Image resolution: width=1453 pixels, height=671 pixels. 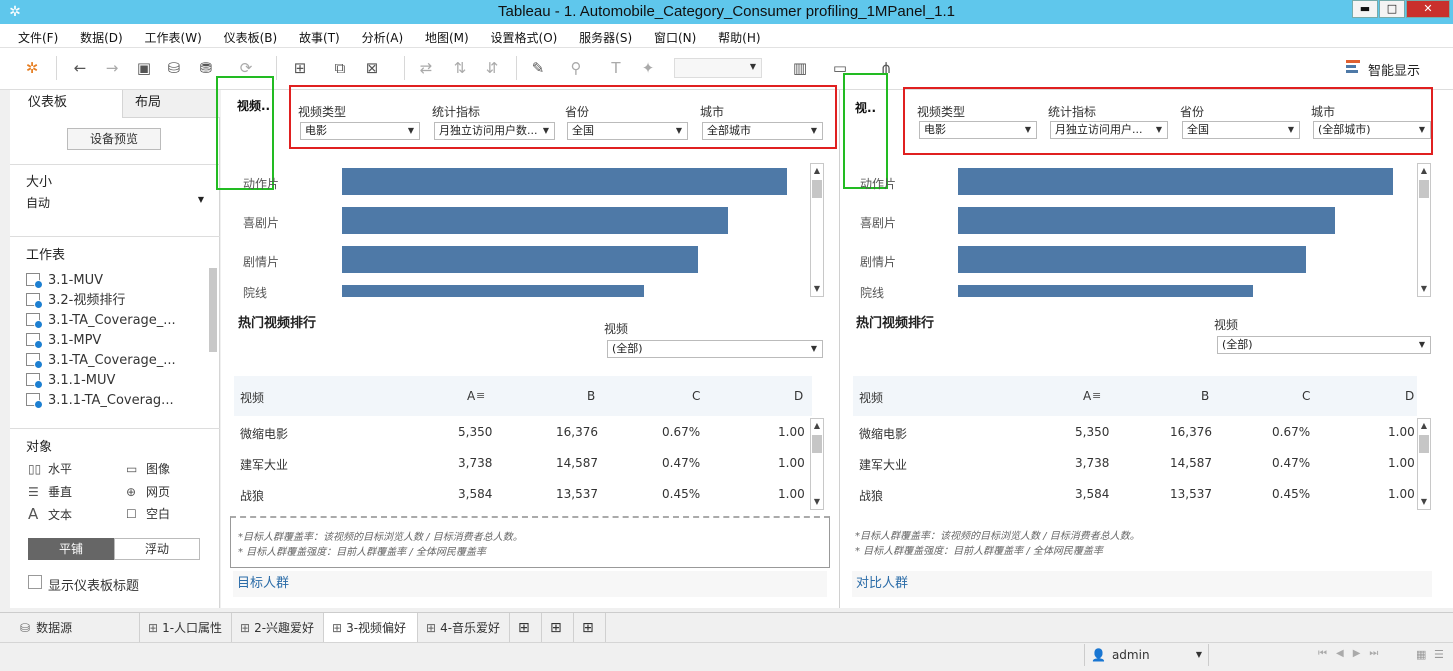 I want to click on menu-server: 服务器(S), so click(x=605, y=35).